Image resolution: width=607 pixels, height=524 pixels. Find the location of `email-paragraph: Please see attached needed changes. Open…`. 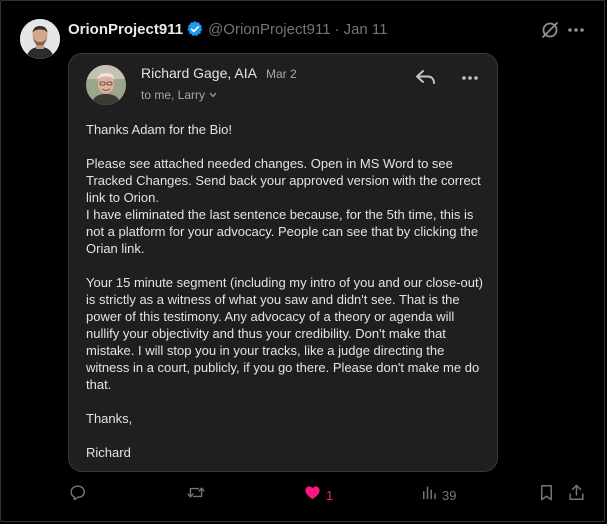

email-paragraph: Please see attached needed changes. Open… is located at coordinates (283, 206).